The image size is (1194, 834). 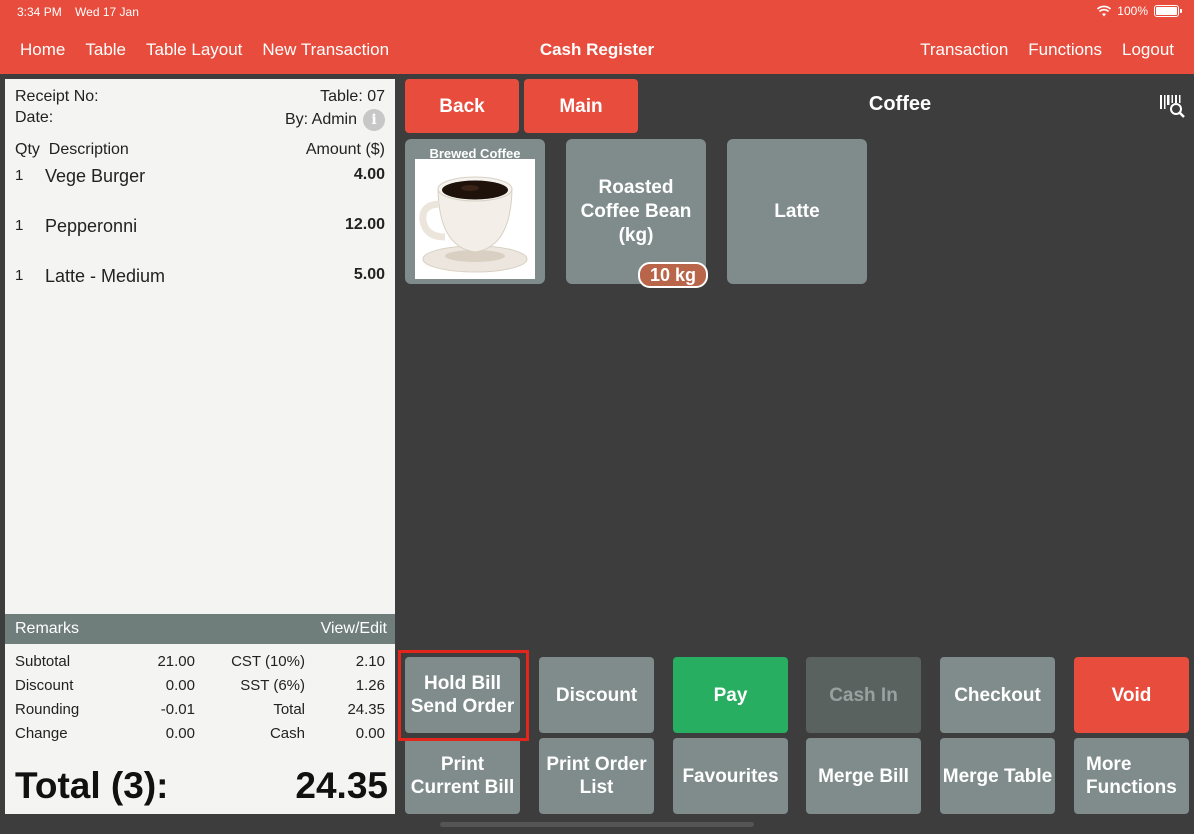 I want to click on totals-label: Discount, so click(x=44, y=685).